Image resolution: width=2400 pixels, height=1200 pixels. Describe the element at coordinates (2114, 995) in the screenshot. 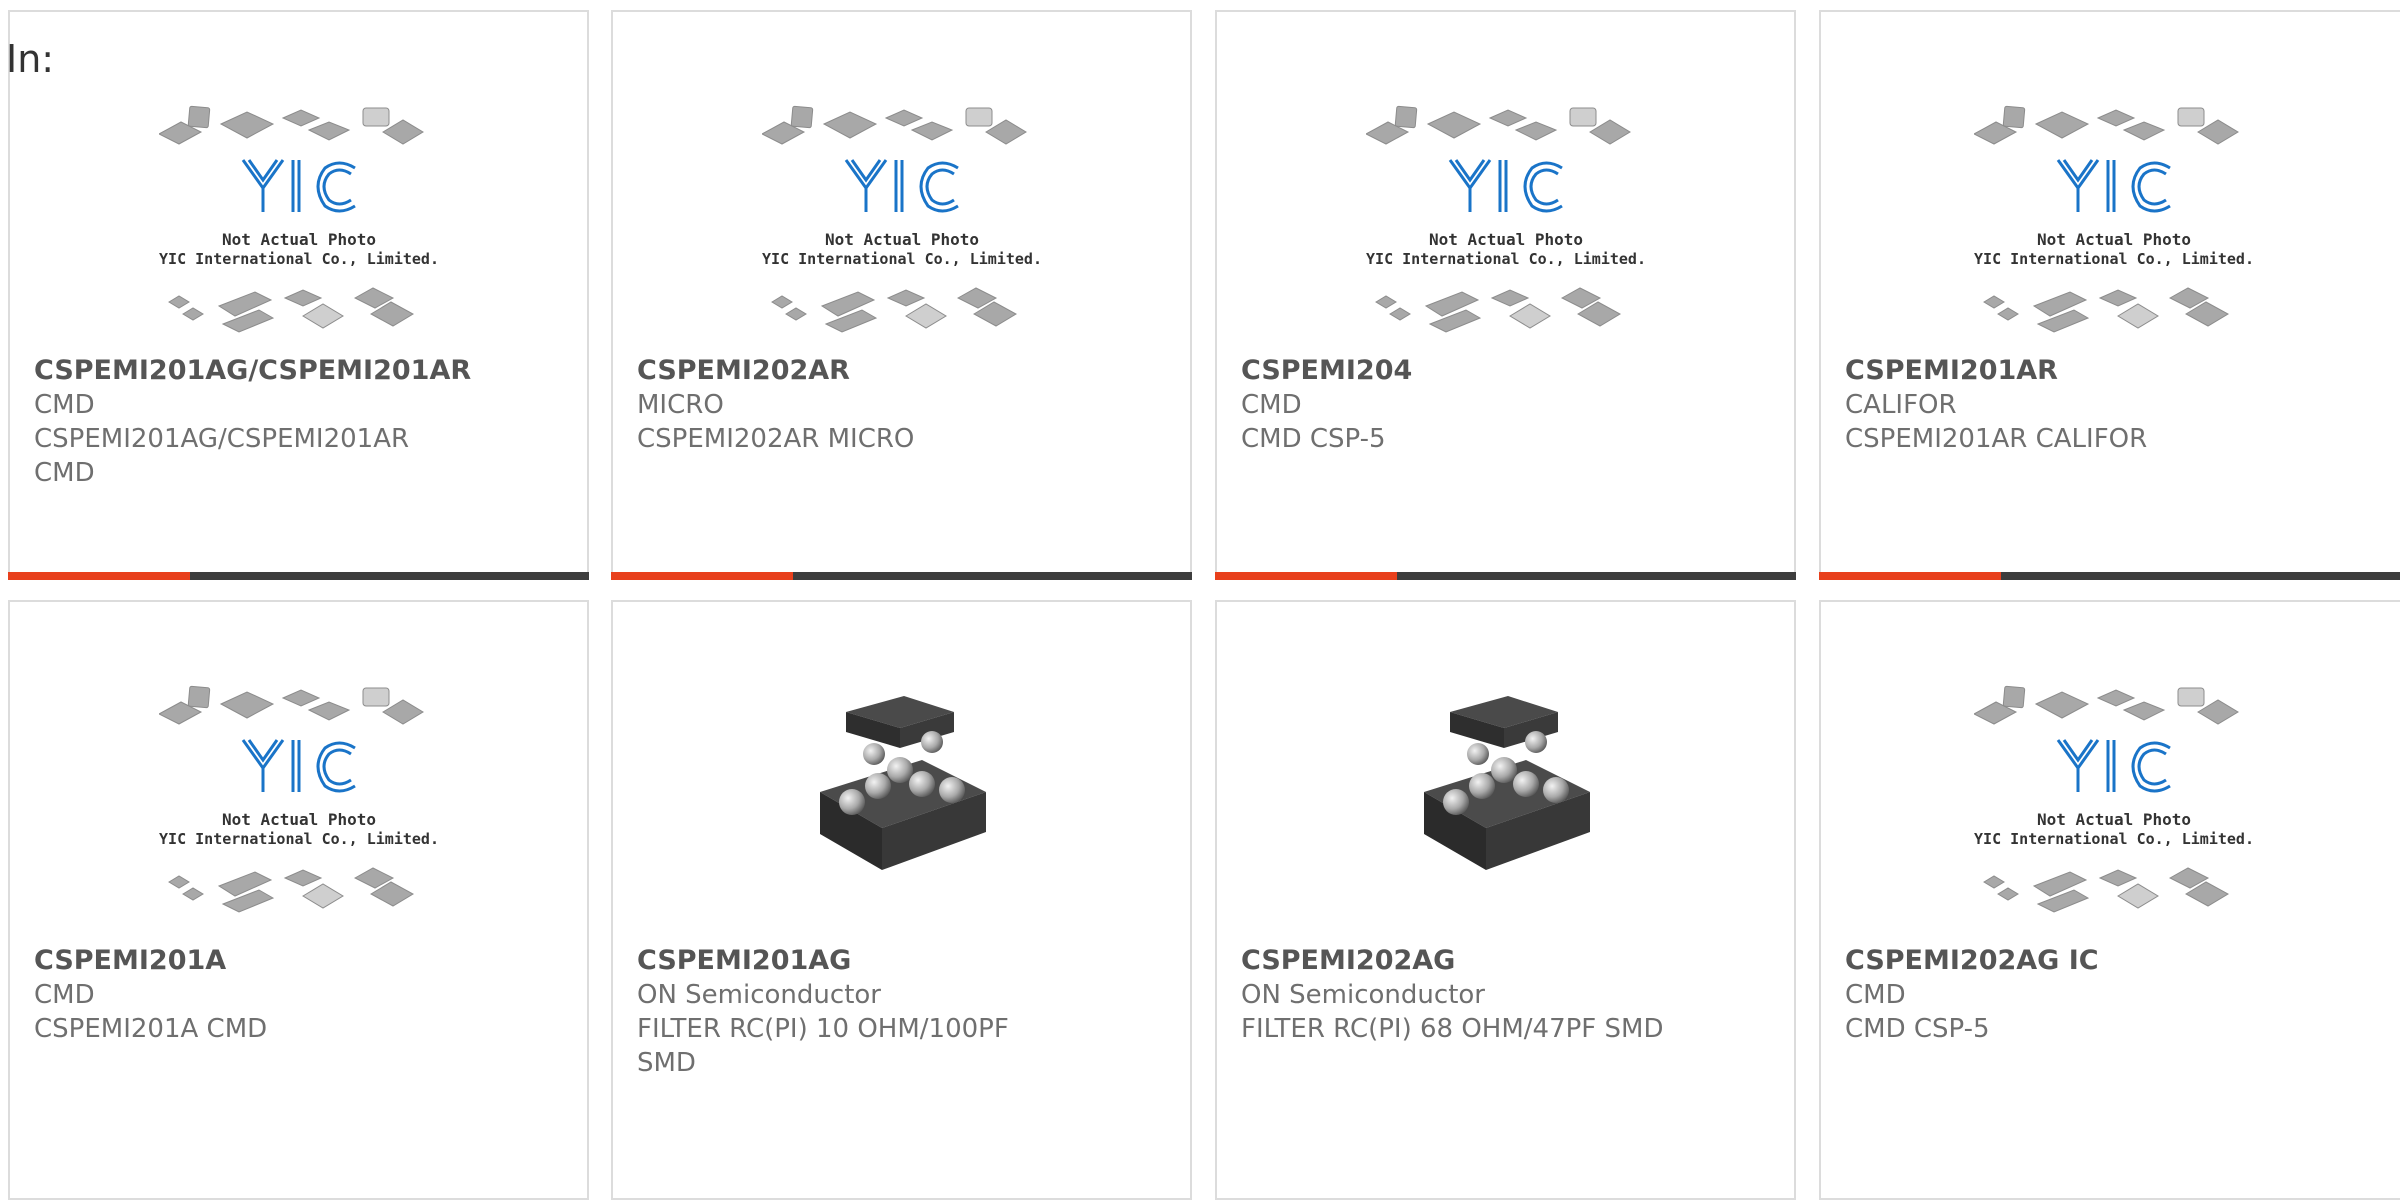

I see `product-info: CSPEMI202AG IC CMD CMD CSP-5` at that location.